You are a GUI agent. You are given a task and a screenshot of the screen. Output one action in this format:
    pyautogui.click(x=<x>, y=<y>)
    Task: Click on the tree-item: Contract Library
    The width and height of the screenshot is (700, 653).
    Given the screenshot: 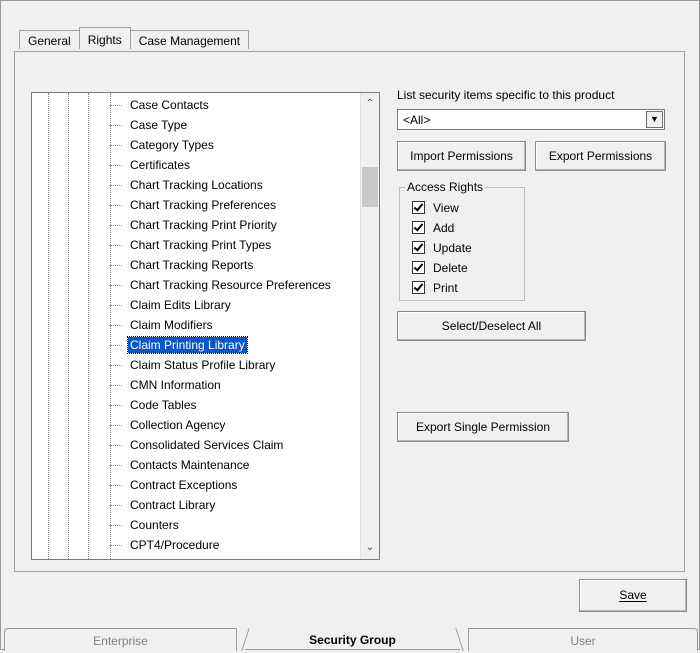 What is the action you would take?
    pyautogui.click(x=221, y=505)
    